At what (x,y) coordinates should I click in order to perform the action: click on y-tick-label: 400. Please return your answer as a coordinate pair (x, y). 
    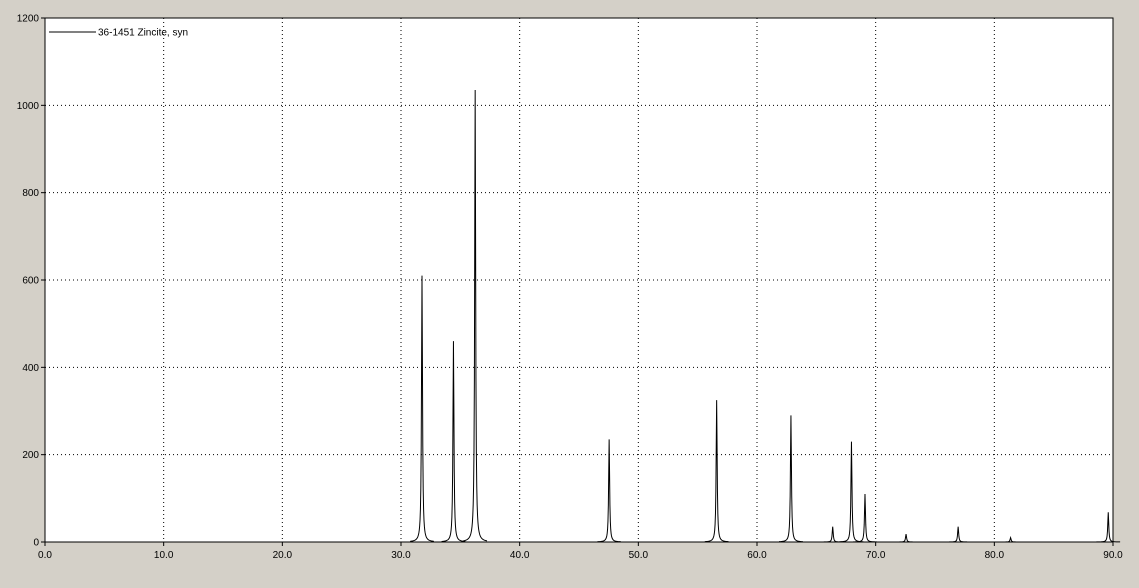
    Looking at the image, I should click on (30, 368).